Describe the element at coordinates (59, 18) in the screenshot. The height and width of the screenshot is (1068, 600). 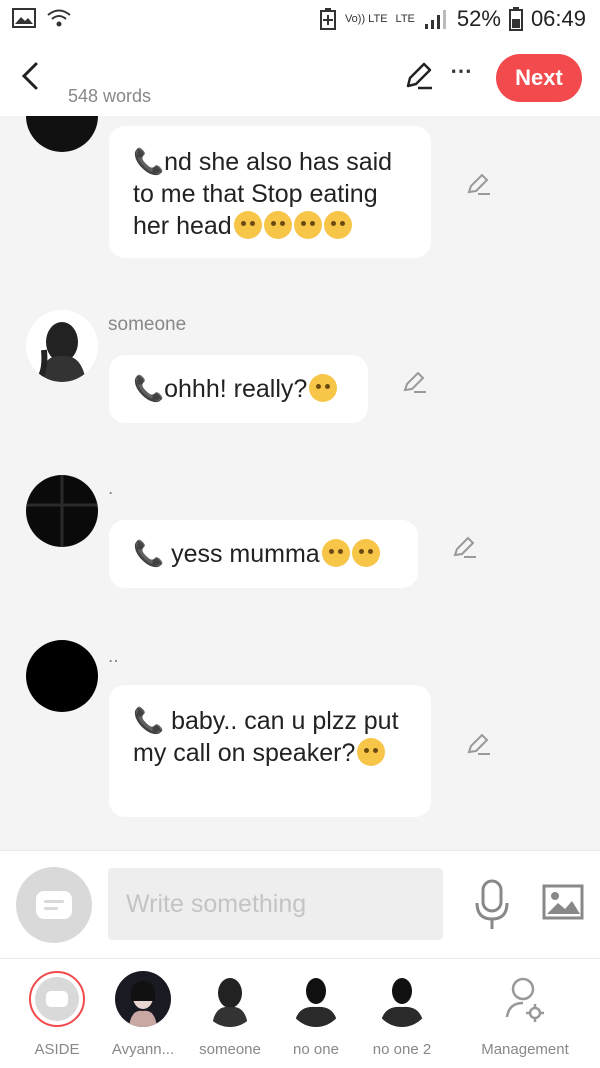
I see `wifi-icon` at that location.